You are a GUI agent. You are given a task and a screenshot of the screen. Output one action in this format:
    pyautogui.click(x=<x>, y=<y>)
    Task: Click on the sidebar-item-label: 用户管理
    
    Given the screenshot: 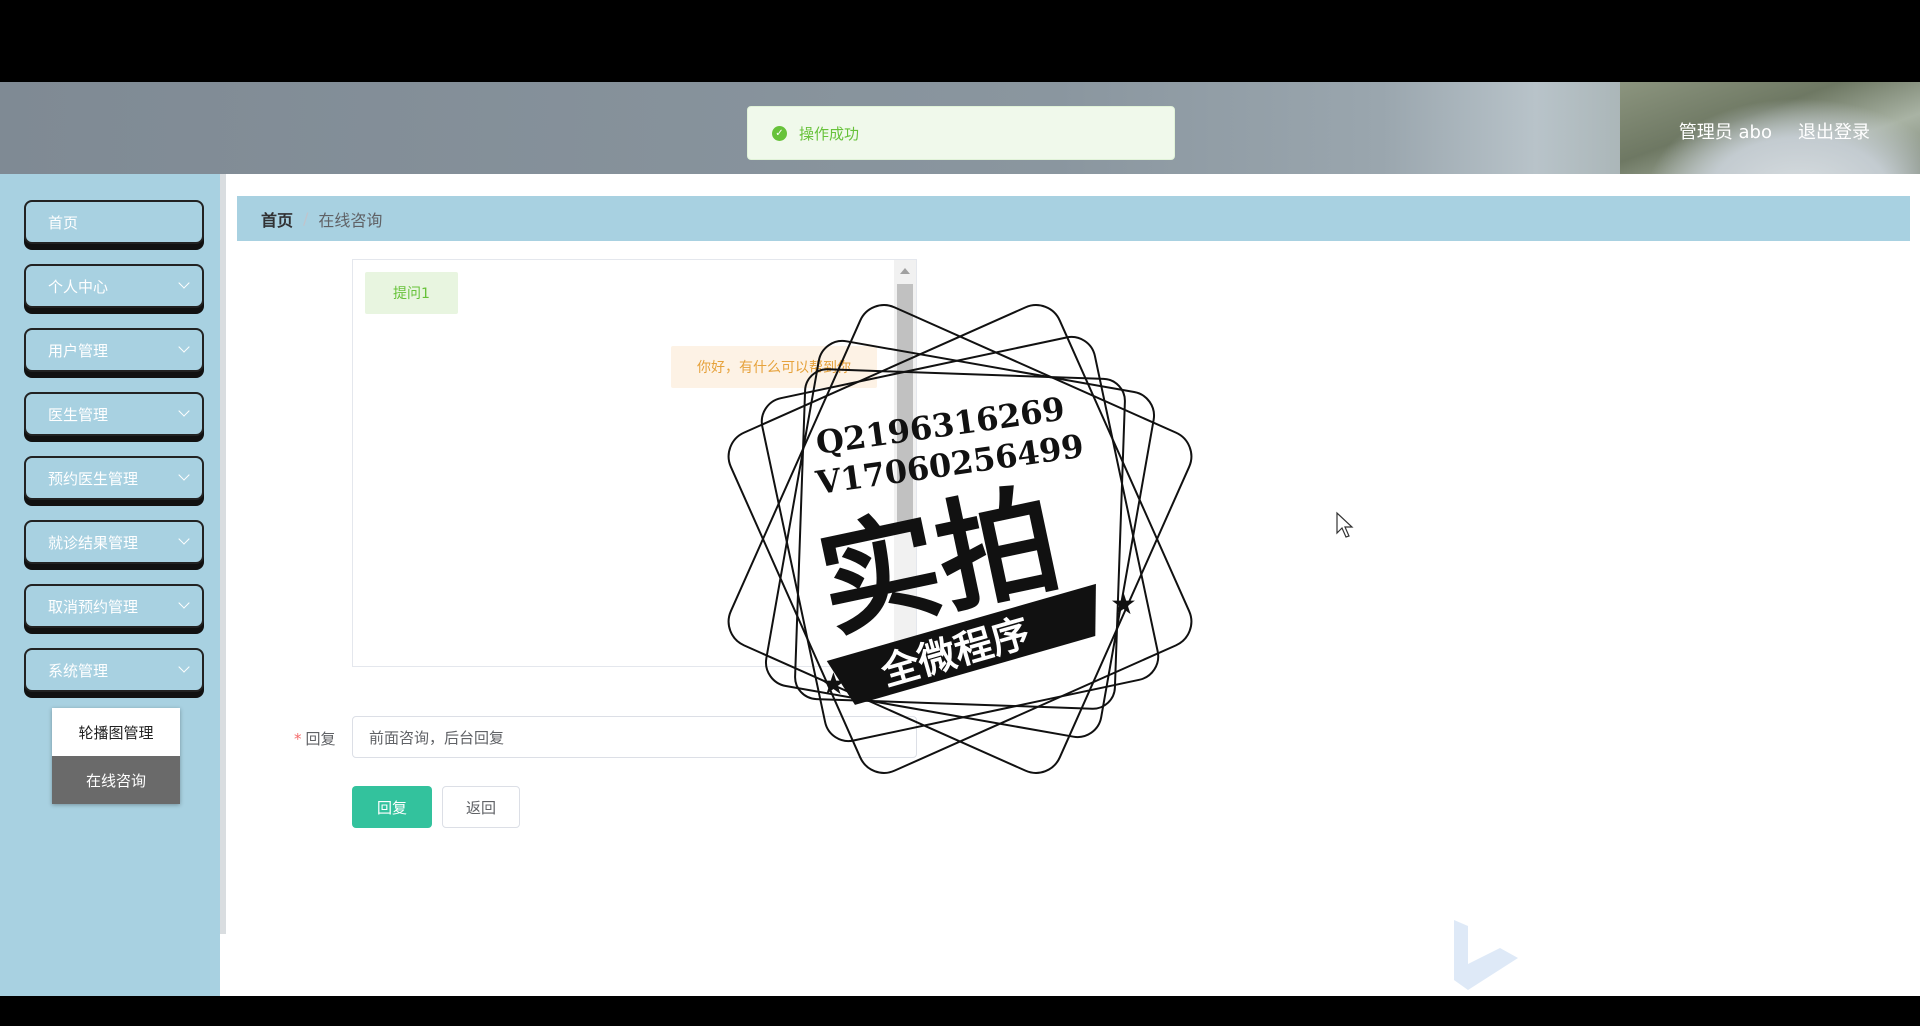 What is the action you would take?
    pyautogui.click(x=78, y=350)
    